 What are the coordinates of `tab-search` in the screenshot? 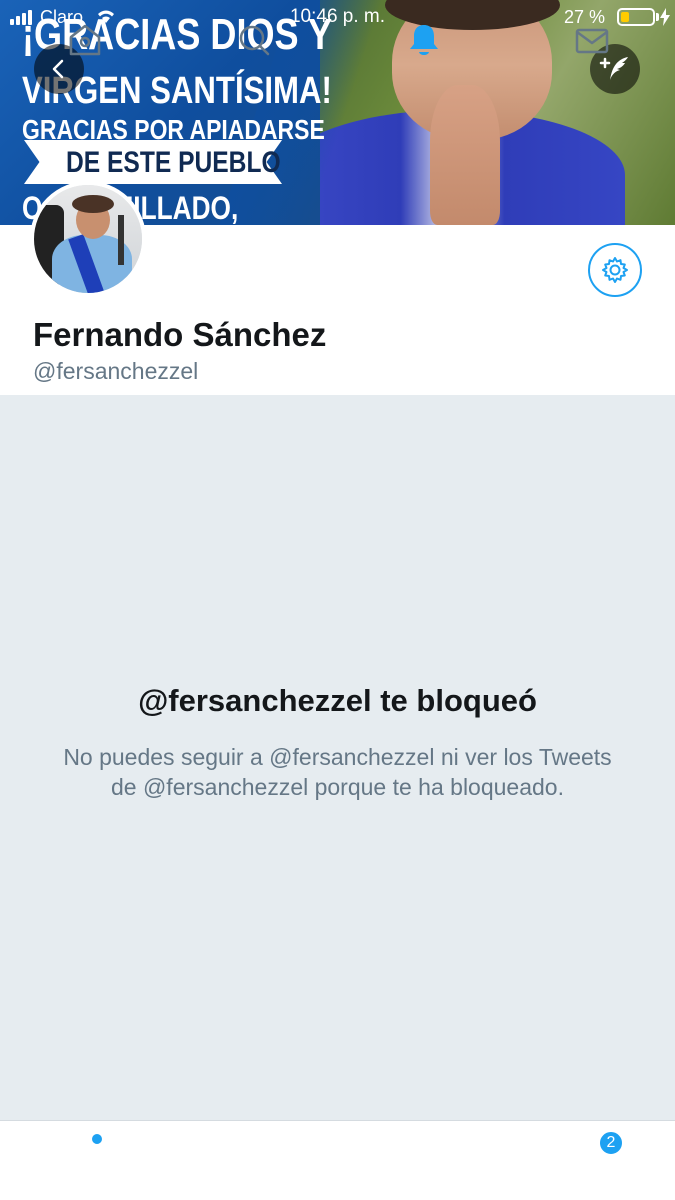 It's located at (254, 40).